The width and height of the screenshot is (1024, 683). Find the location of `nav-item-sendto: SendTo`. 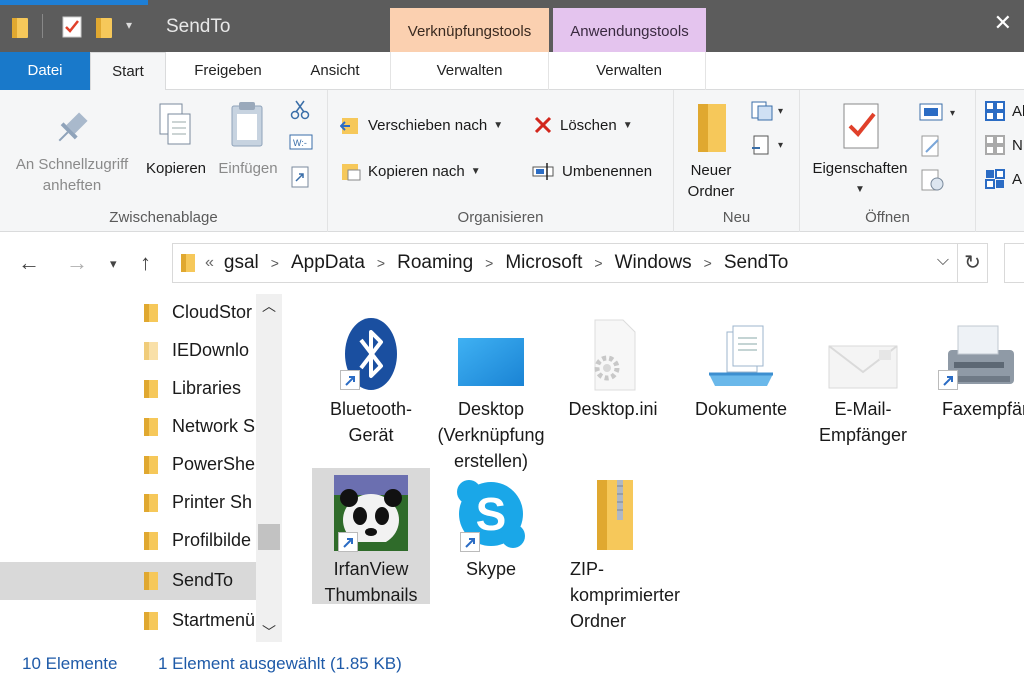

nav-item-sendto: SendTo is located at coordinates (128, 581).